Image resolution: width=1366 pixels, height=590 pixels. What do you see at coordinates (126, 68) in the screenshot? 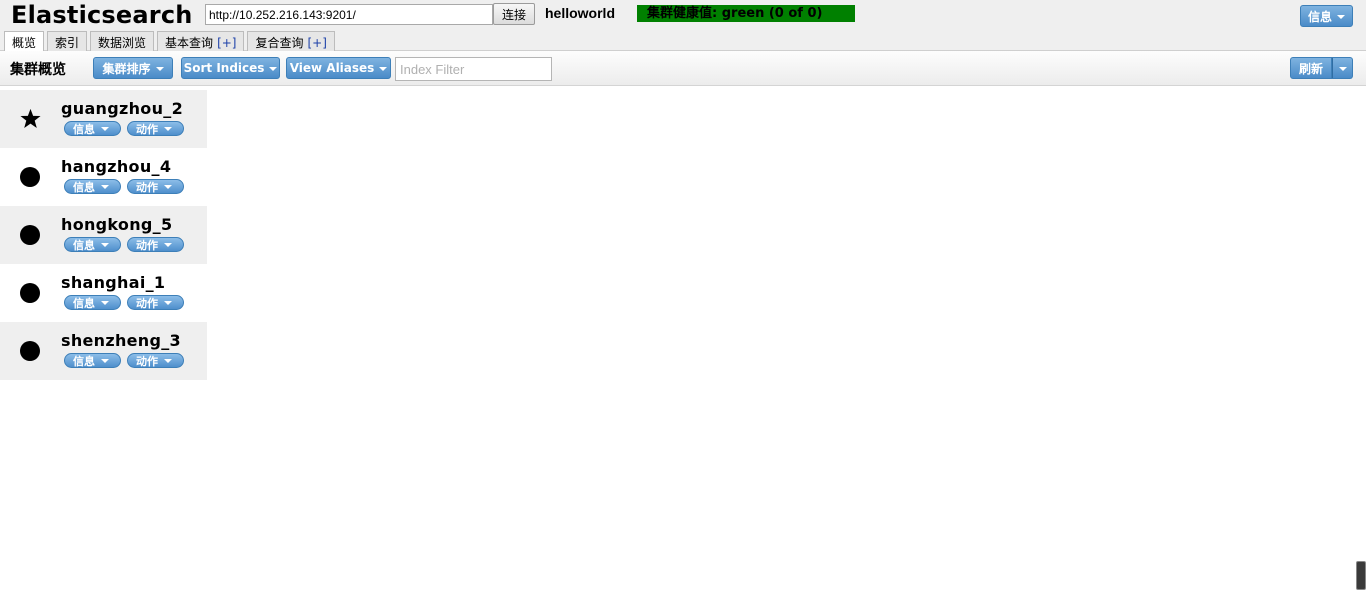
I see `cluster-sort-label: 集群排序` at bounding box center [126, 68].